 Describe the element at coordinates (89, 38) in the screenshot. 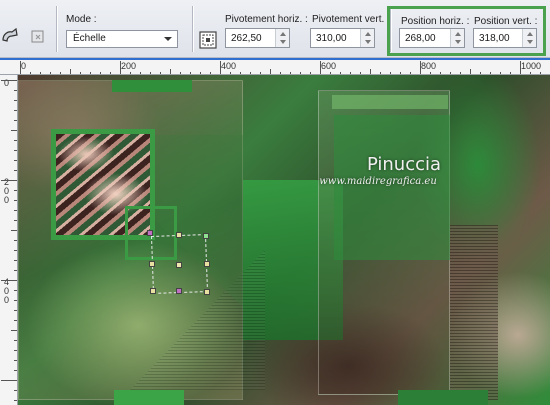

I see `mode-value: Échelle` at that location.